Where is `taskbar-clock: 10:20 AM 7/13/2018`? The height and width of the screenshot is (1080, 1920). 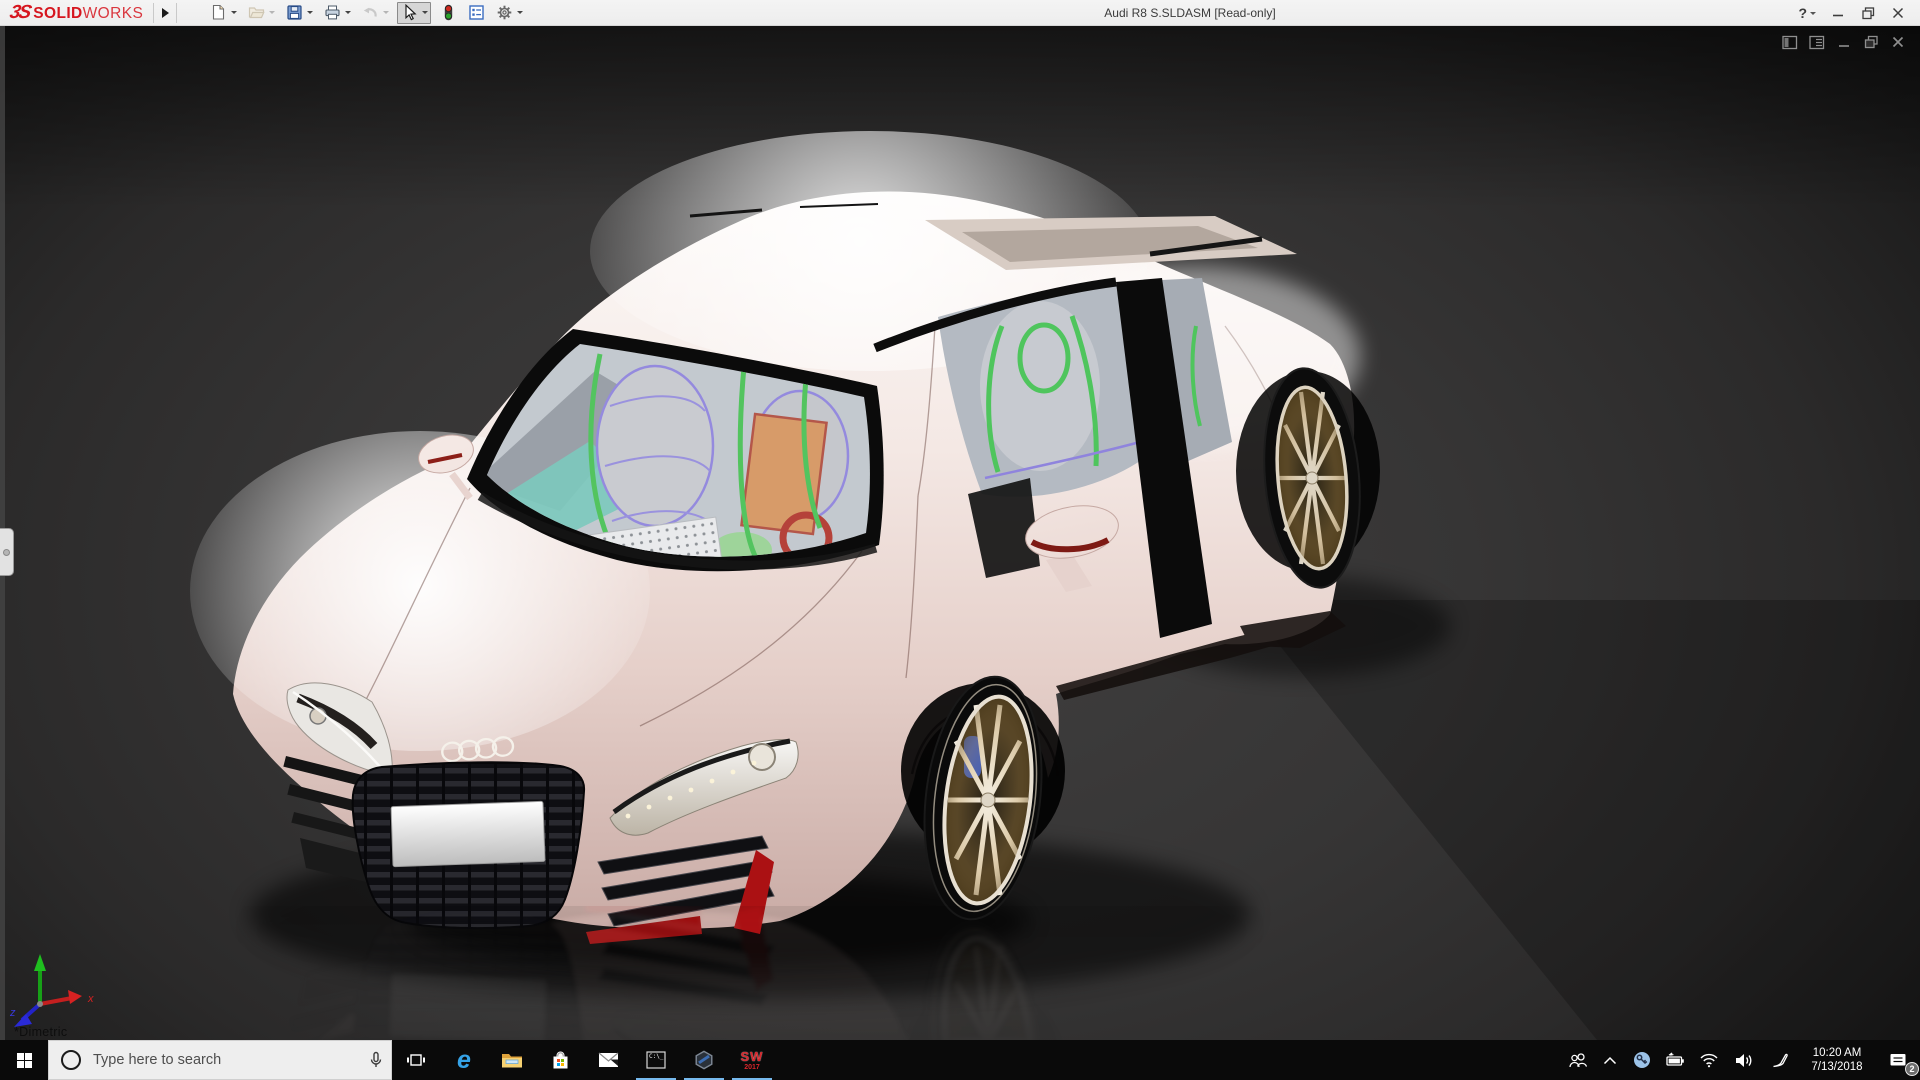
taskbar-clock: 10:20 AM 7/13/2018 is located at coordinates (1837, 1060).